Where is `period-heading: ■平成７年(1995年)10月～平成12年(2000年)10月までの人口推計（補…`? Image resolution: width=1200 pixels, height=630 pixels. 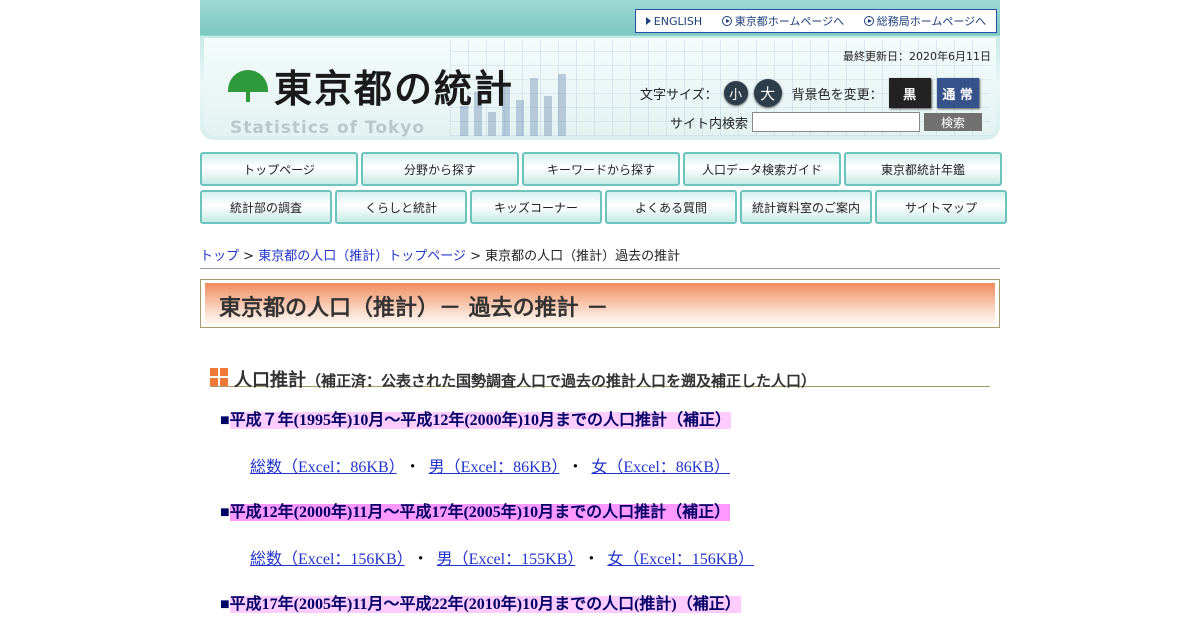 period-heading: ■平成７年(1995年)10月～平成12年(2000年)10月までの人口推計（補… is located at coordinates (475, 418).